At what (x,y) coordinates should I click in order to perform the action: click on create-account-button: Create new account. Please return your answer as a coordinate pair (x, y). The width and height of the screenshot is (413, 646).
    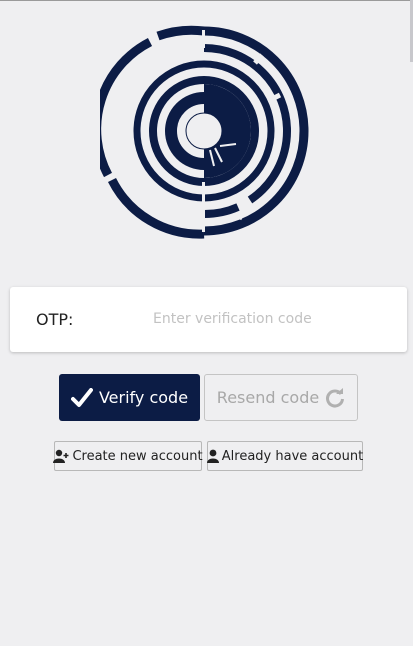
    Looking at the image, I should click on (128, 456).